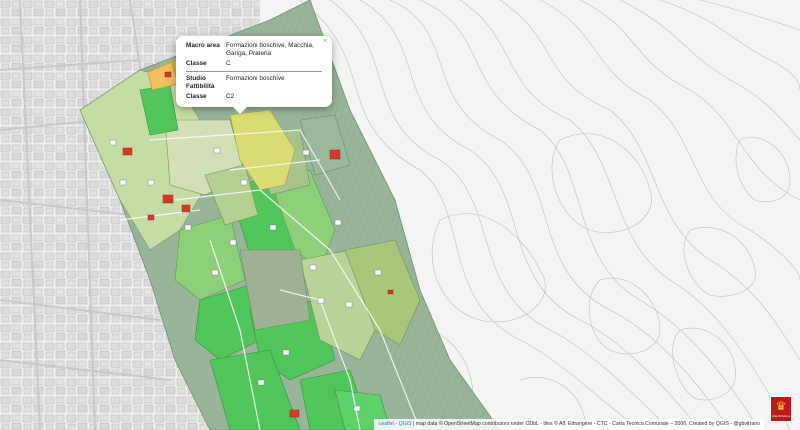 Image resolution: width=800 pixels, height=430 pixels. Describe the element at coordinates (254, 71) in the screenshot. I see `popup-divider` at that location.